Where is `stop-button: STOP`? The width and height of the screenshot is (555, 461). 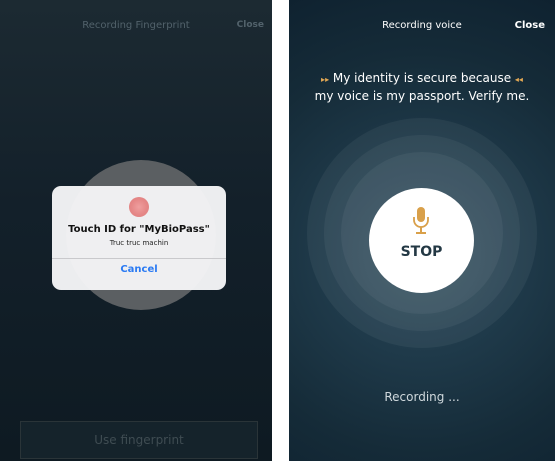 stop-button: STOP is located at coordinates (421, 240).